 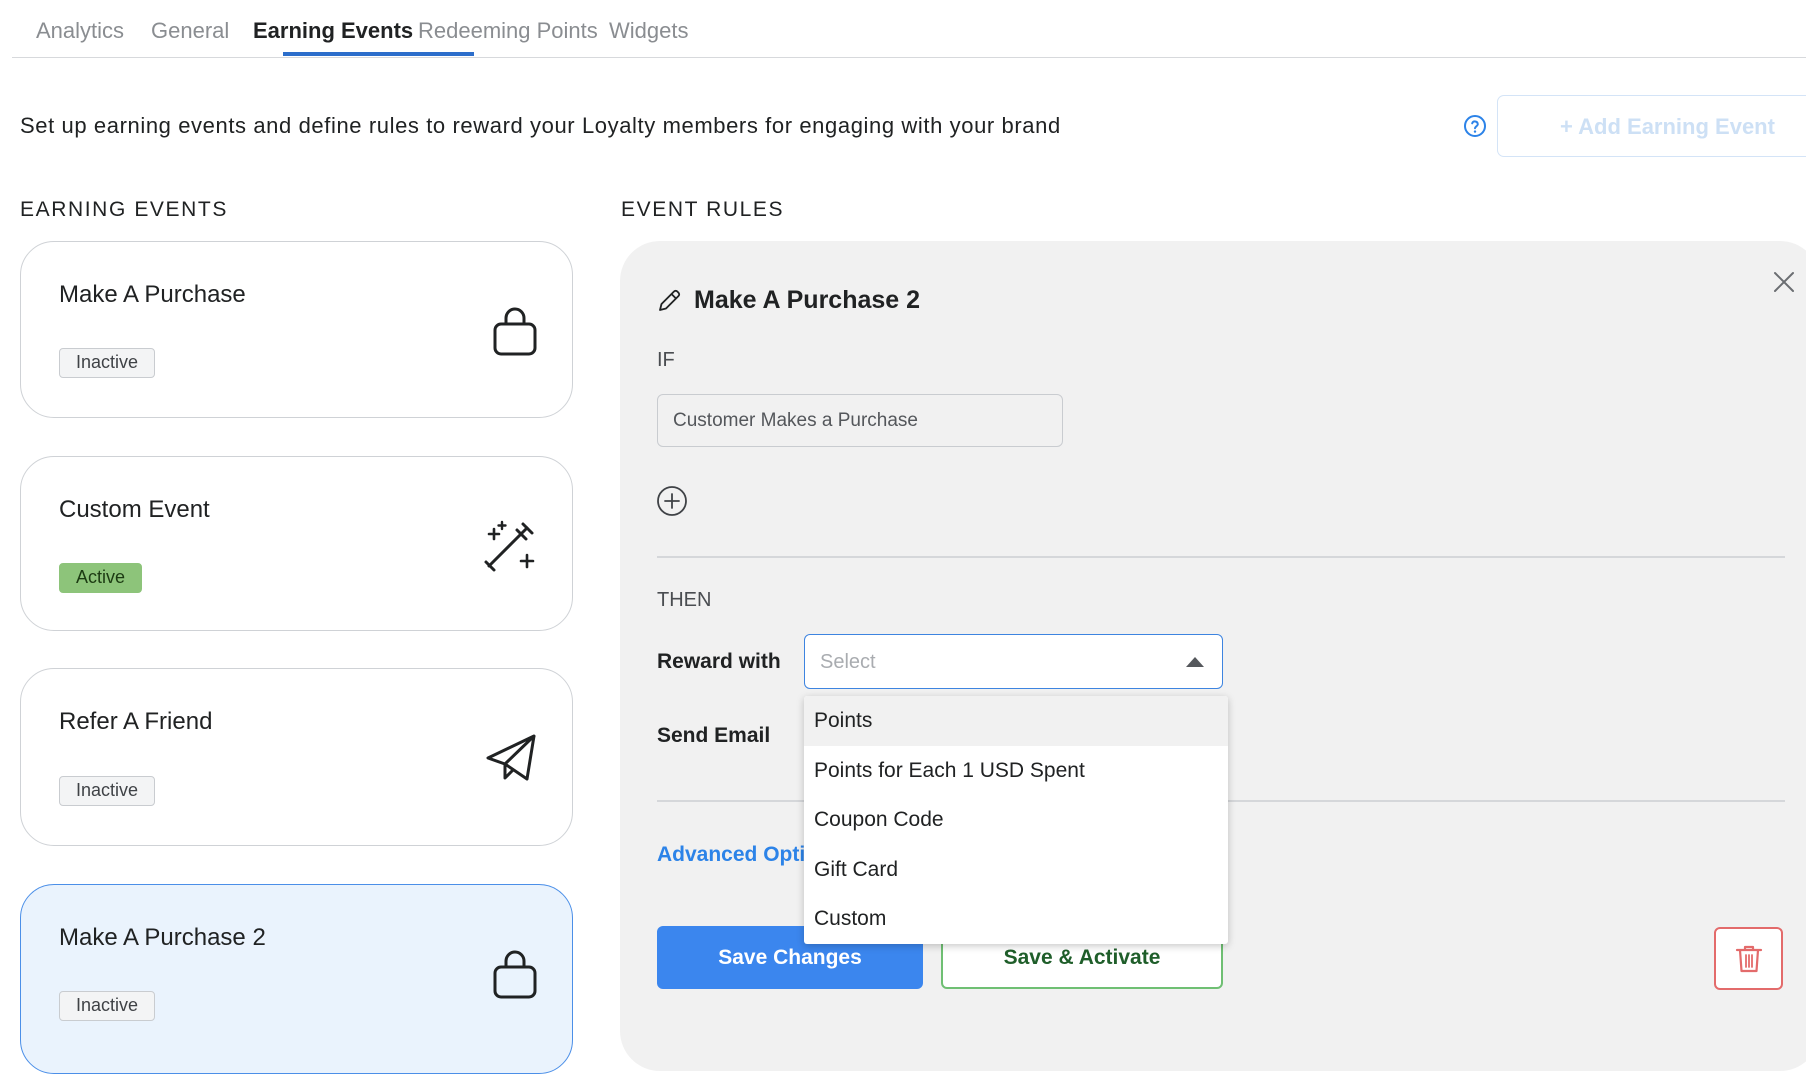 What do you see at coordinates (101, 578) in the screenshot?
I see `status-badge: Active` at bounding box center [101, 578].